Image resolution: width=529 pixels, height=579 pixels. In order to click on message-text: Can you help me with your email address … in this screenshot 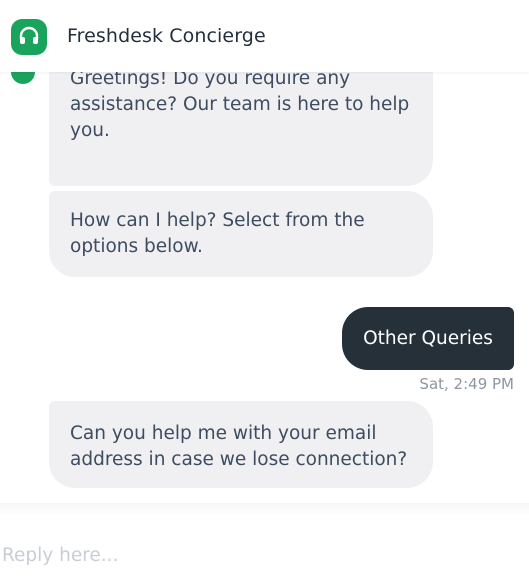, I will do `click(239, 446)`.